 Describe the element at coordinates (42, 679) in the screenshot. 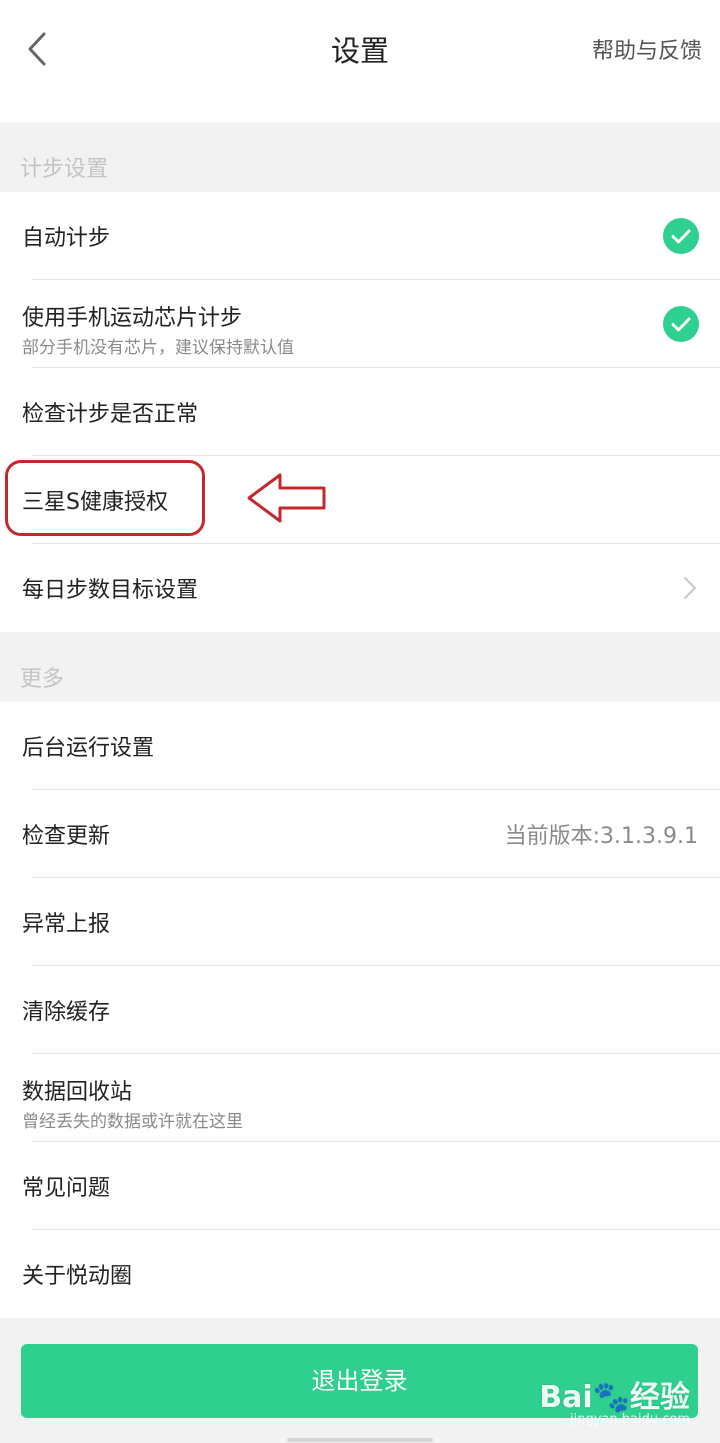

I see `section-label-more: 更多` at that location.